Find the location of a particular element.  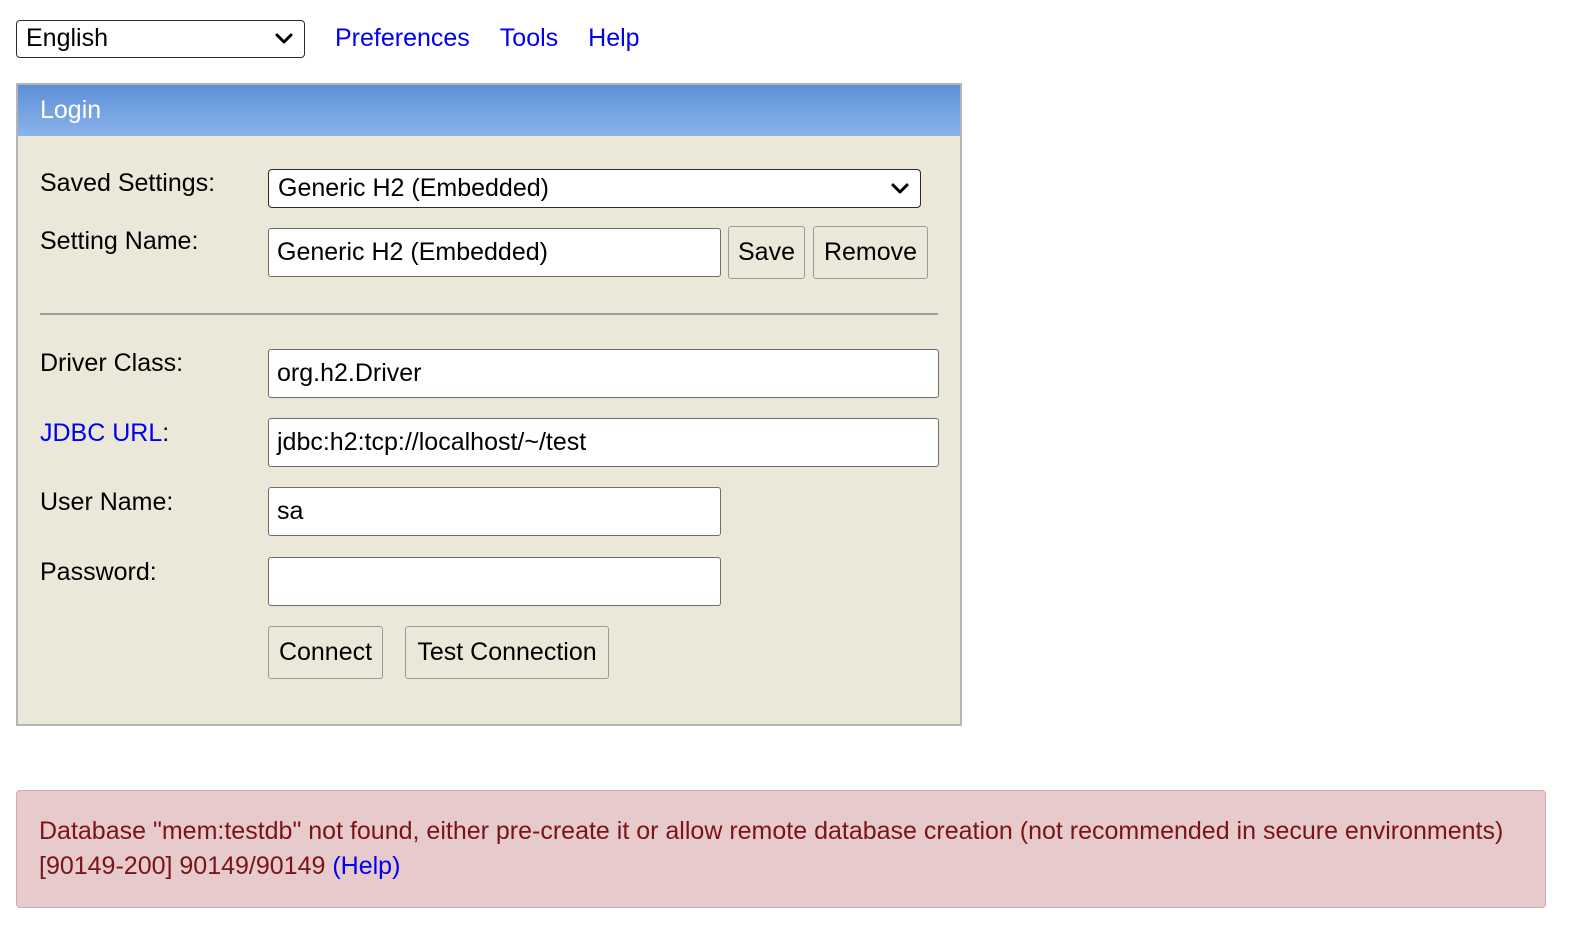

language-select: English is located at coordinates (160, 38).